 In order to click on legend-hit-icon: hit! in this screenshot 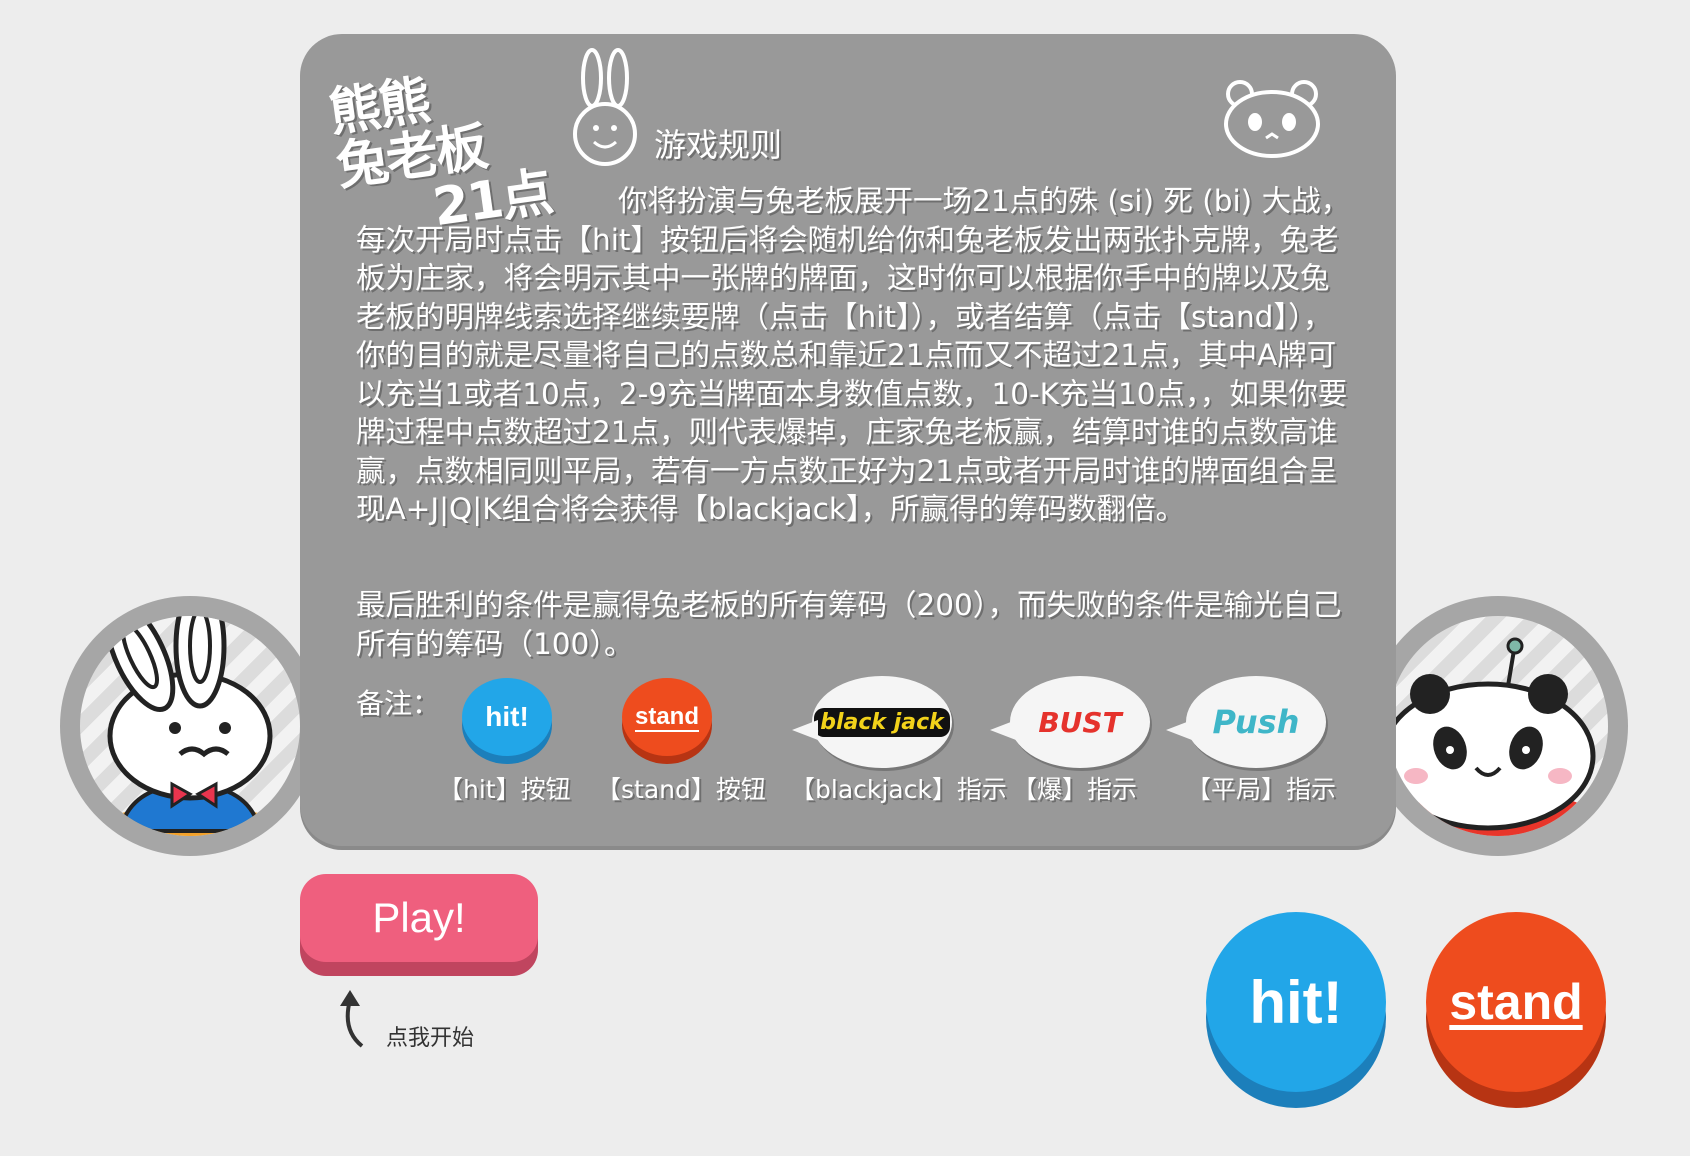, I will do `click(507, 717)`.